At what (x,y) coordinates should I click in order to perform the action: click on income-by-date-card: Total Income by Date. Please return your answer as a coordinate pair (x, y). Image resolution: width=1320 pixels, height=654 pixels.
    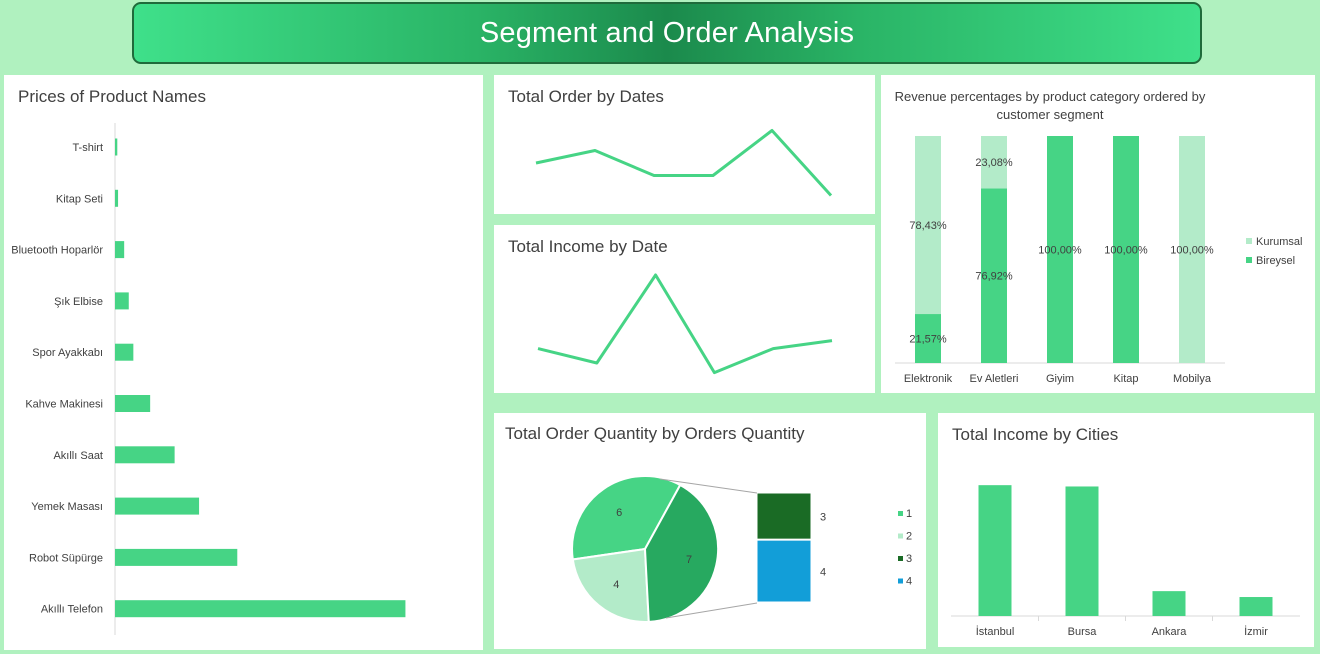
    Looking at the image, I should click on (684, 309).